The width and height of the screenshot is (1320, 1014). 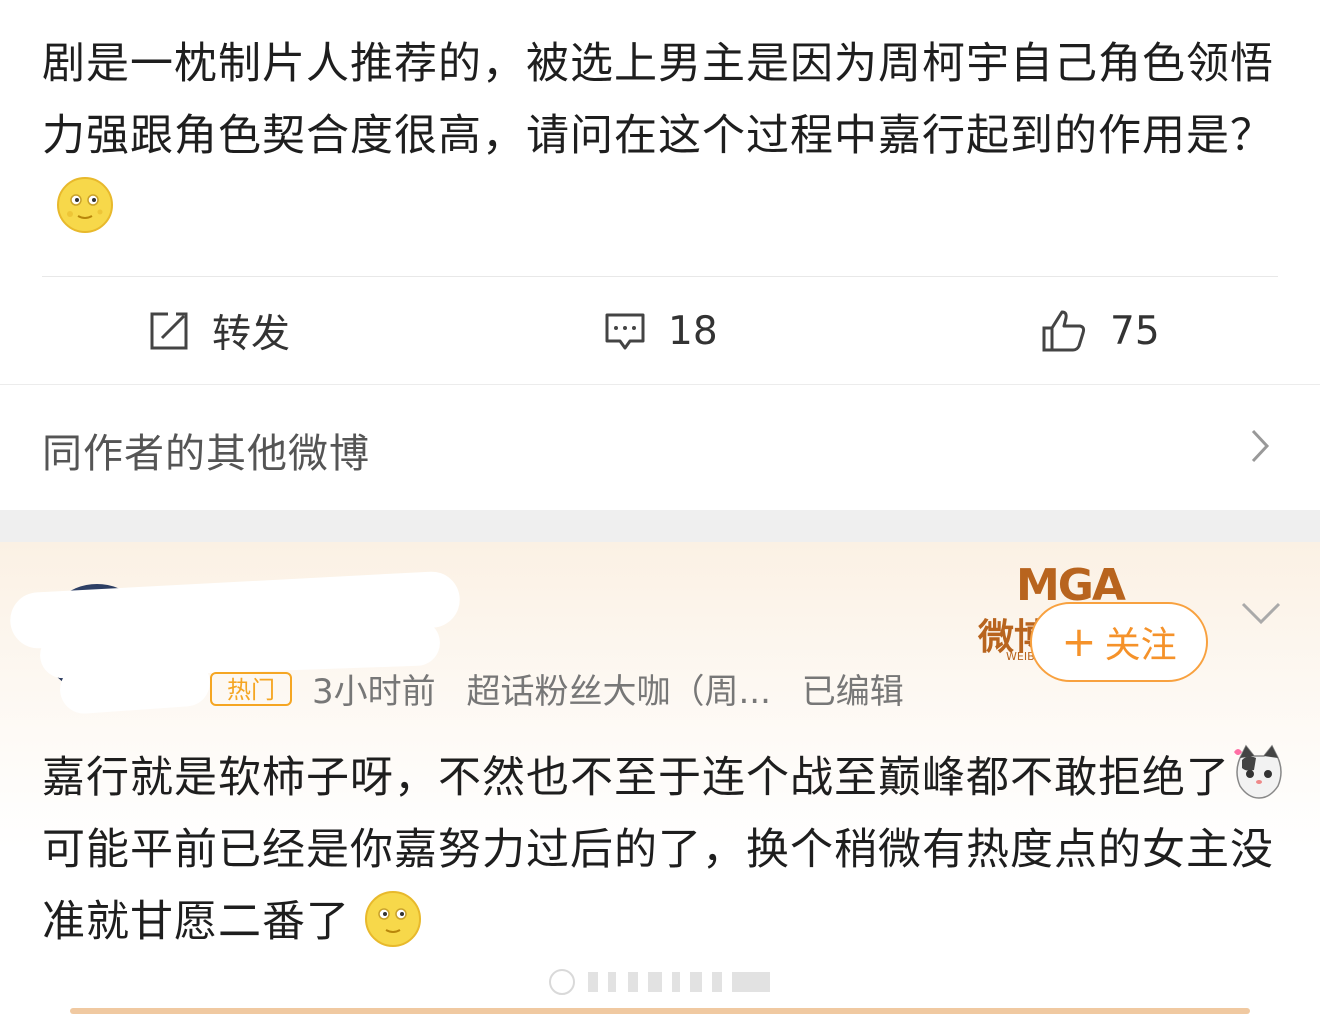 What do you see at coordinates (660, 526) in the screenshot?
I see `section-gap` at bounding box center [660, 526].